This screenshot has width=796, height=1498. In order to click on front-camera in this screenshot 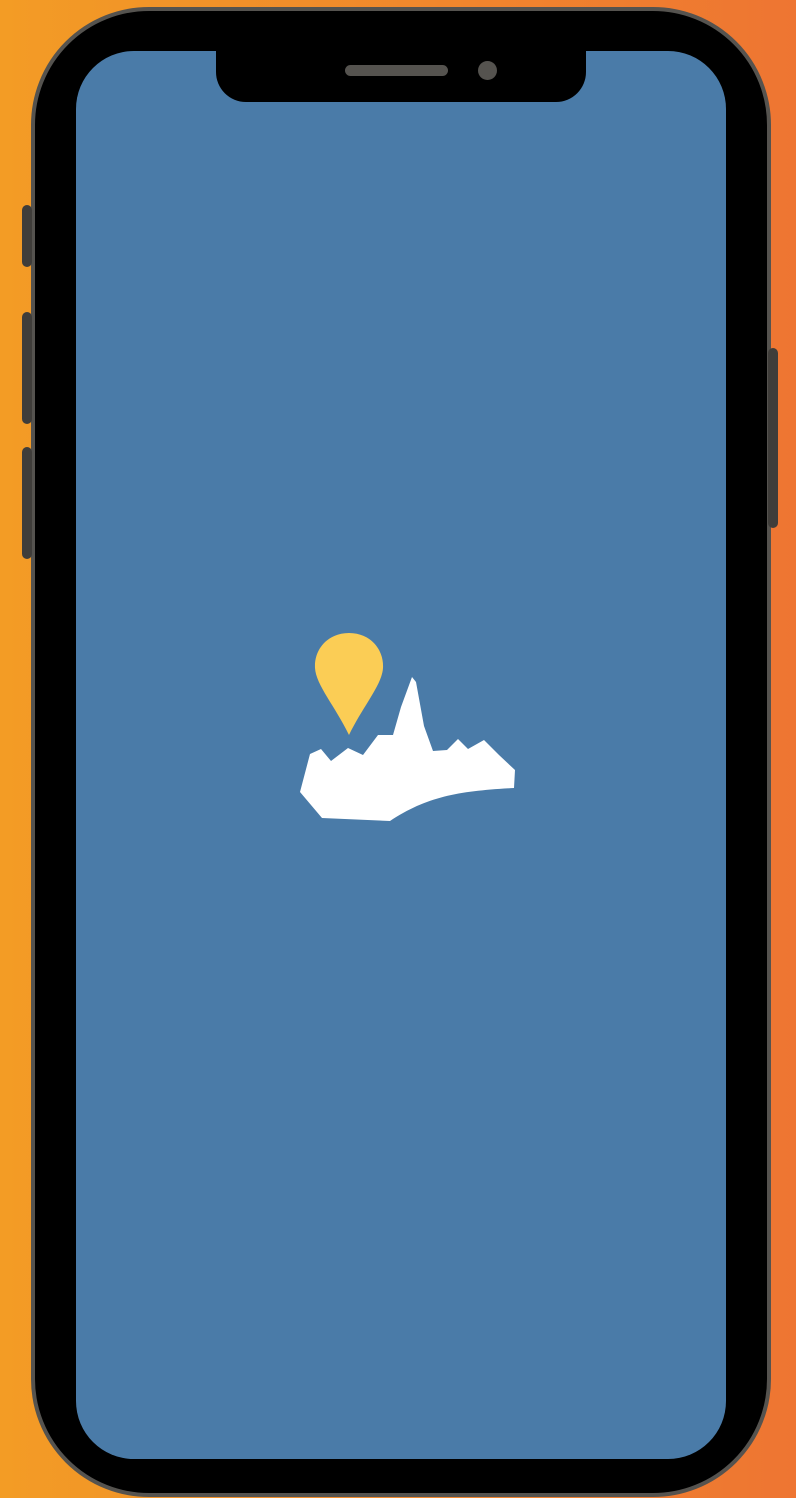, I will do `click(487, 70)`.